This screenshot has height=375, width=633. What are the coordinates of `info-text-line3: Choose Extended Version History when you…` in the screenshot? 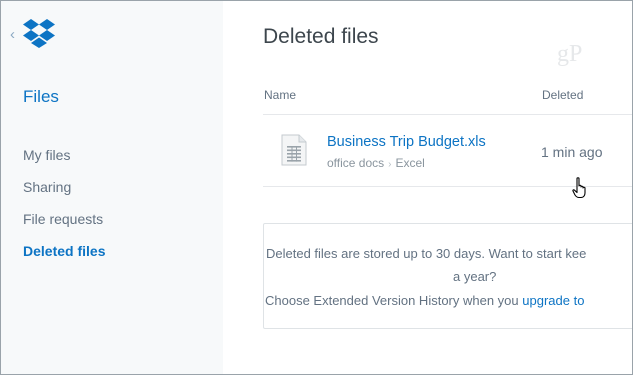 It's located at (424, 300).